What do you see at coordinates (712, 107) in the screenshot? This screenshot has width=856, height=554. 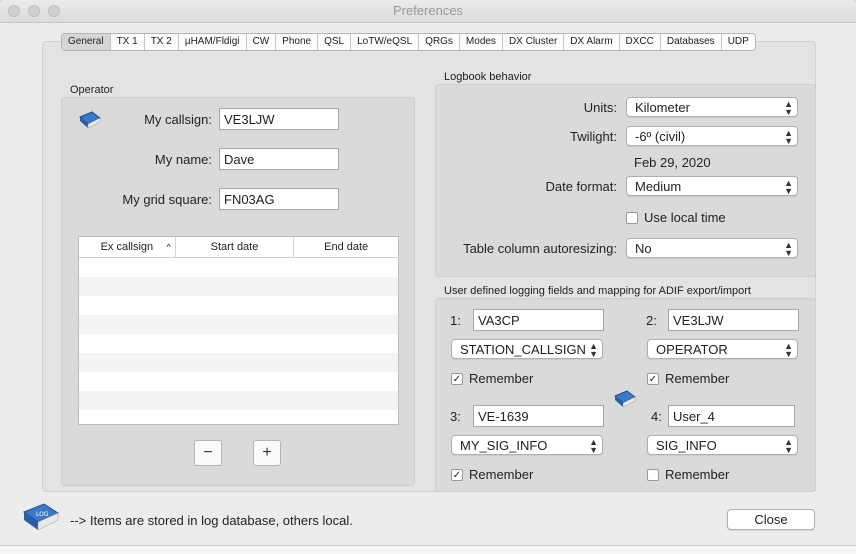 I see `units-select: Kilometer ▲ ▼` at bounding box center [712, 107].